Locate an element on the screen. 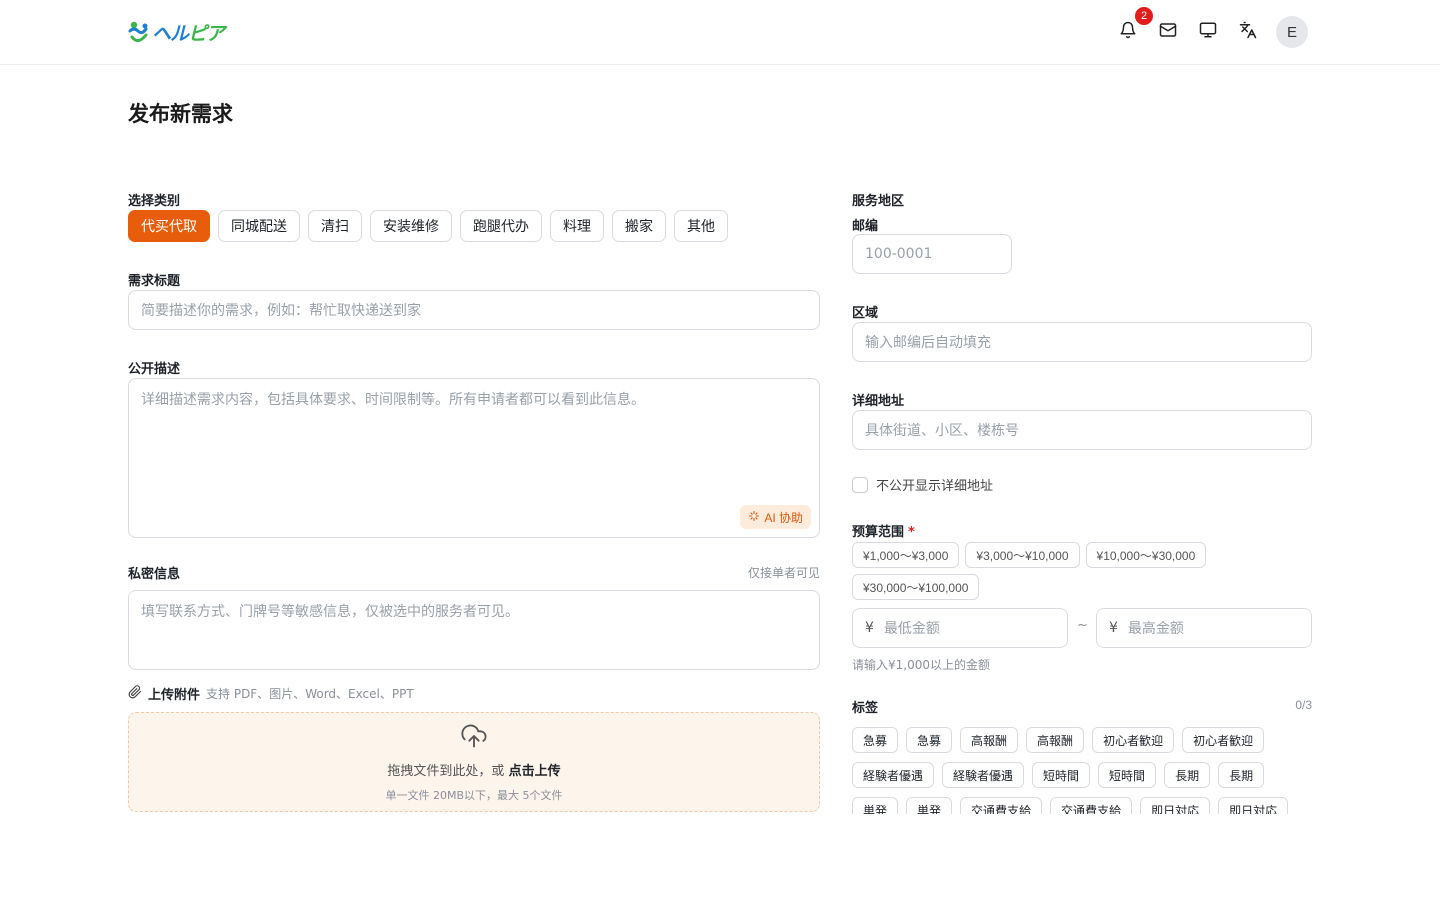 The height and width of the screenshot is (900, 1440). click-upload-link: 点击上传 is located at coordinates (535, 771).